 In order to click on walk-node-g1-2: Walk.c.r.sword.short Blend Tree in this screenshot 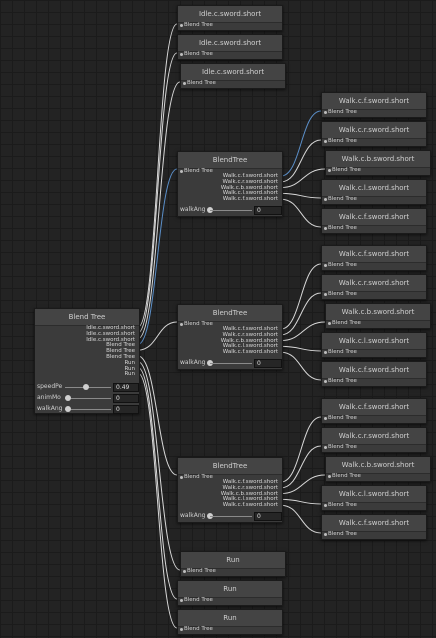, I will do `click(374, 134)`.